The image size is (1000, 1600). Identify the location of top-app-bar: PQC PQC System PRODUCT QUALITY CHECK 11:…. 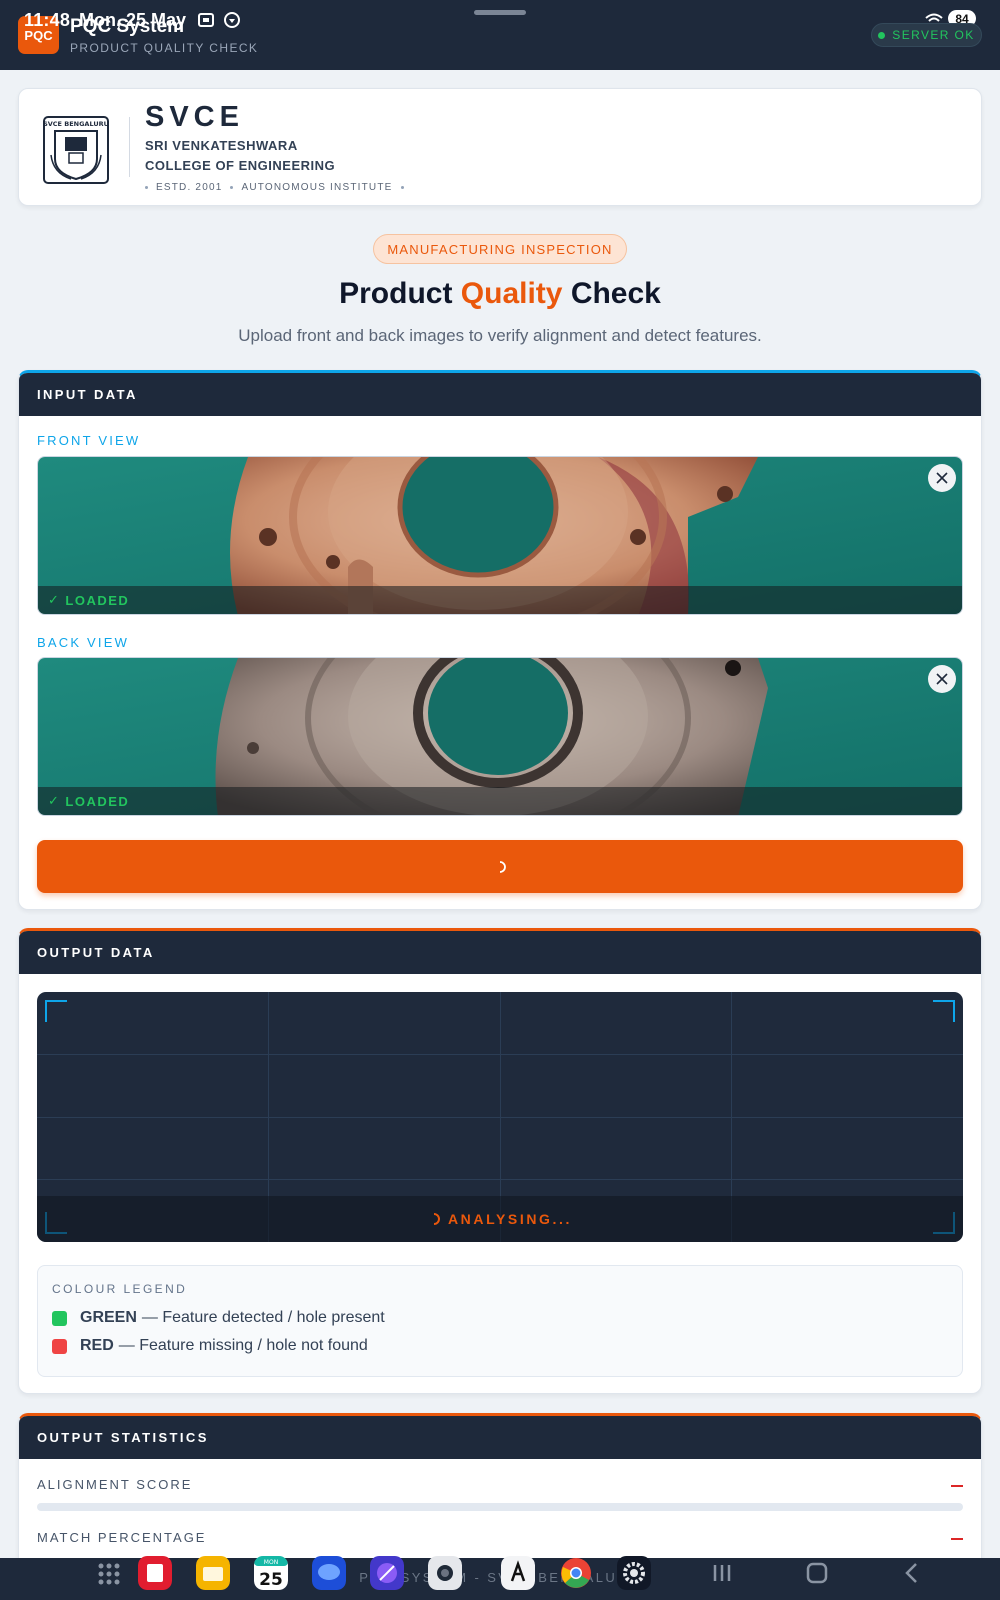
(500, 35).